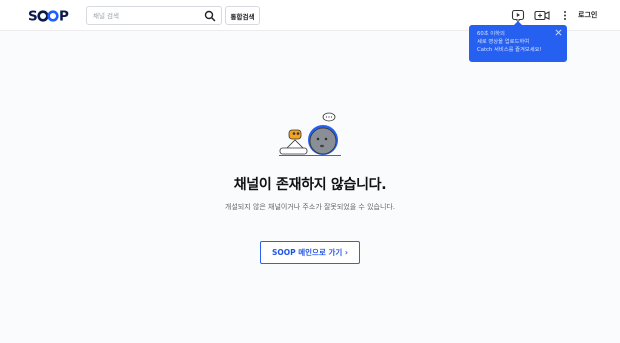  I want to click on video-camera-icon, so click(542, 15).